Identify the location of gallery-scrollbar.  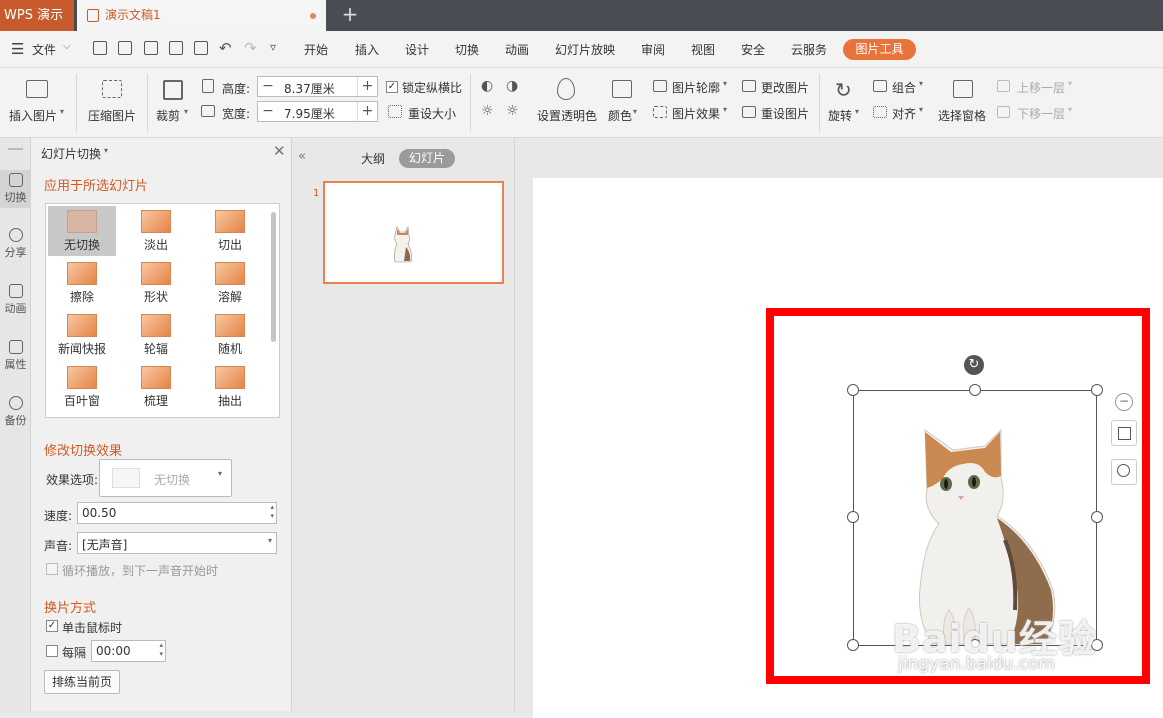
(273, 277).